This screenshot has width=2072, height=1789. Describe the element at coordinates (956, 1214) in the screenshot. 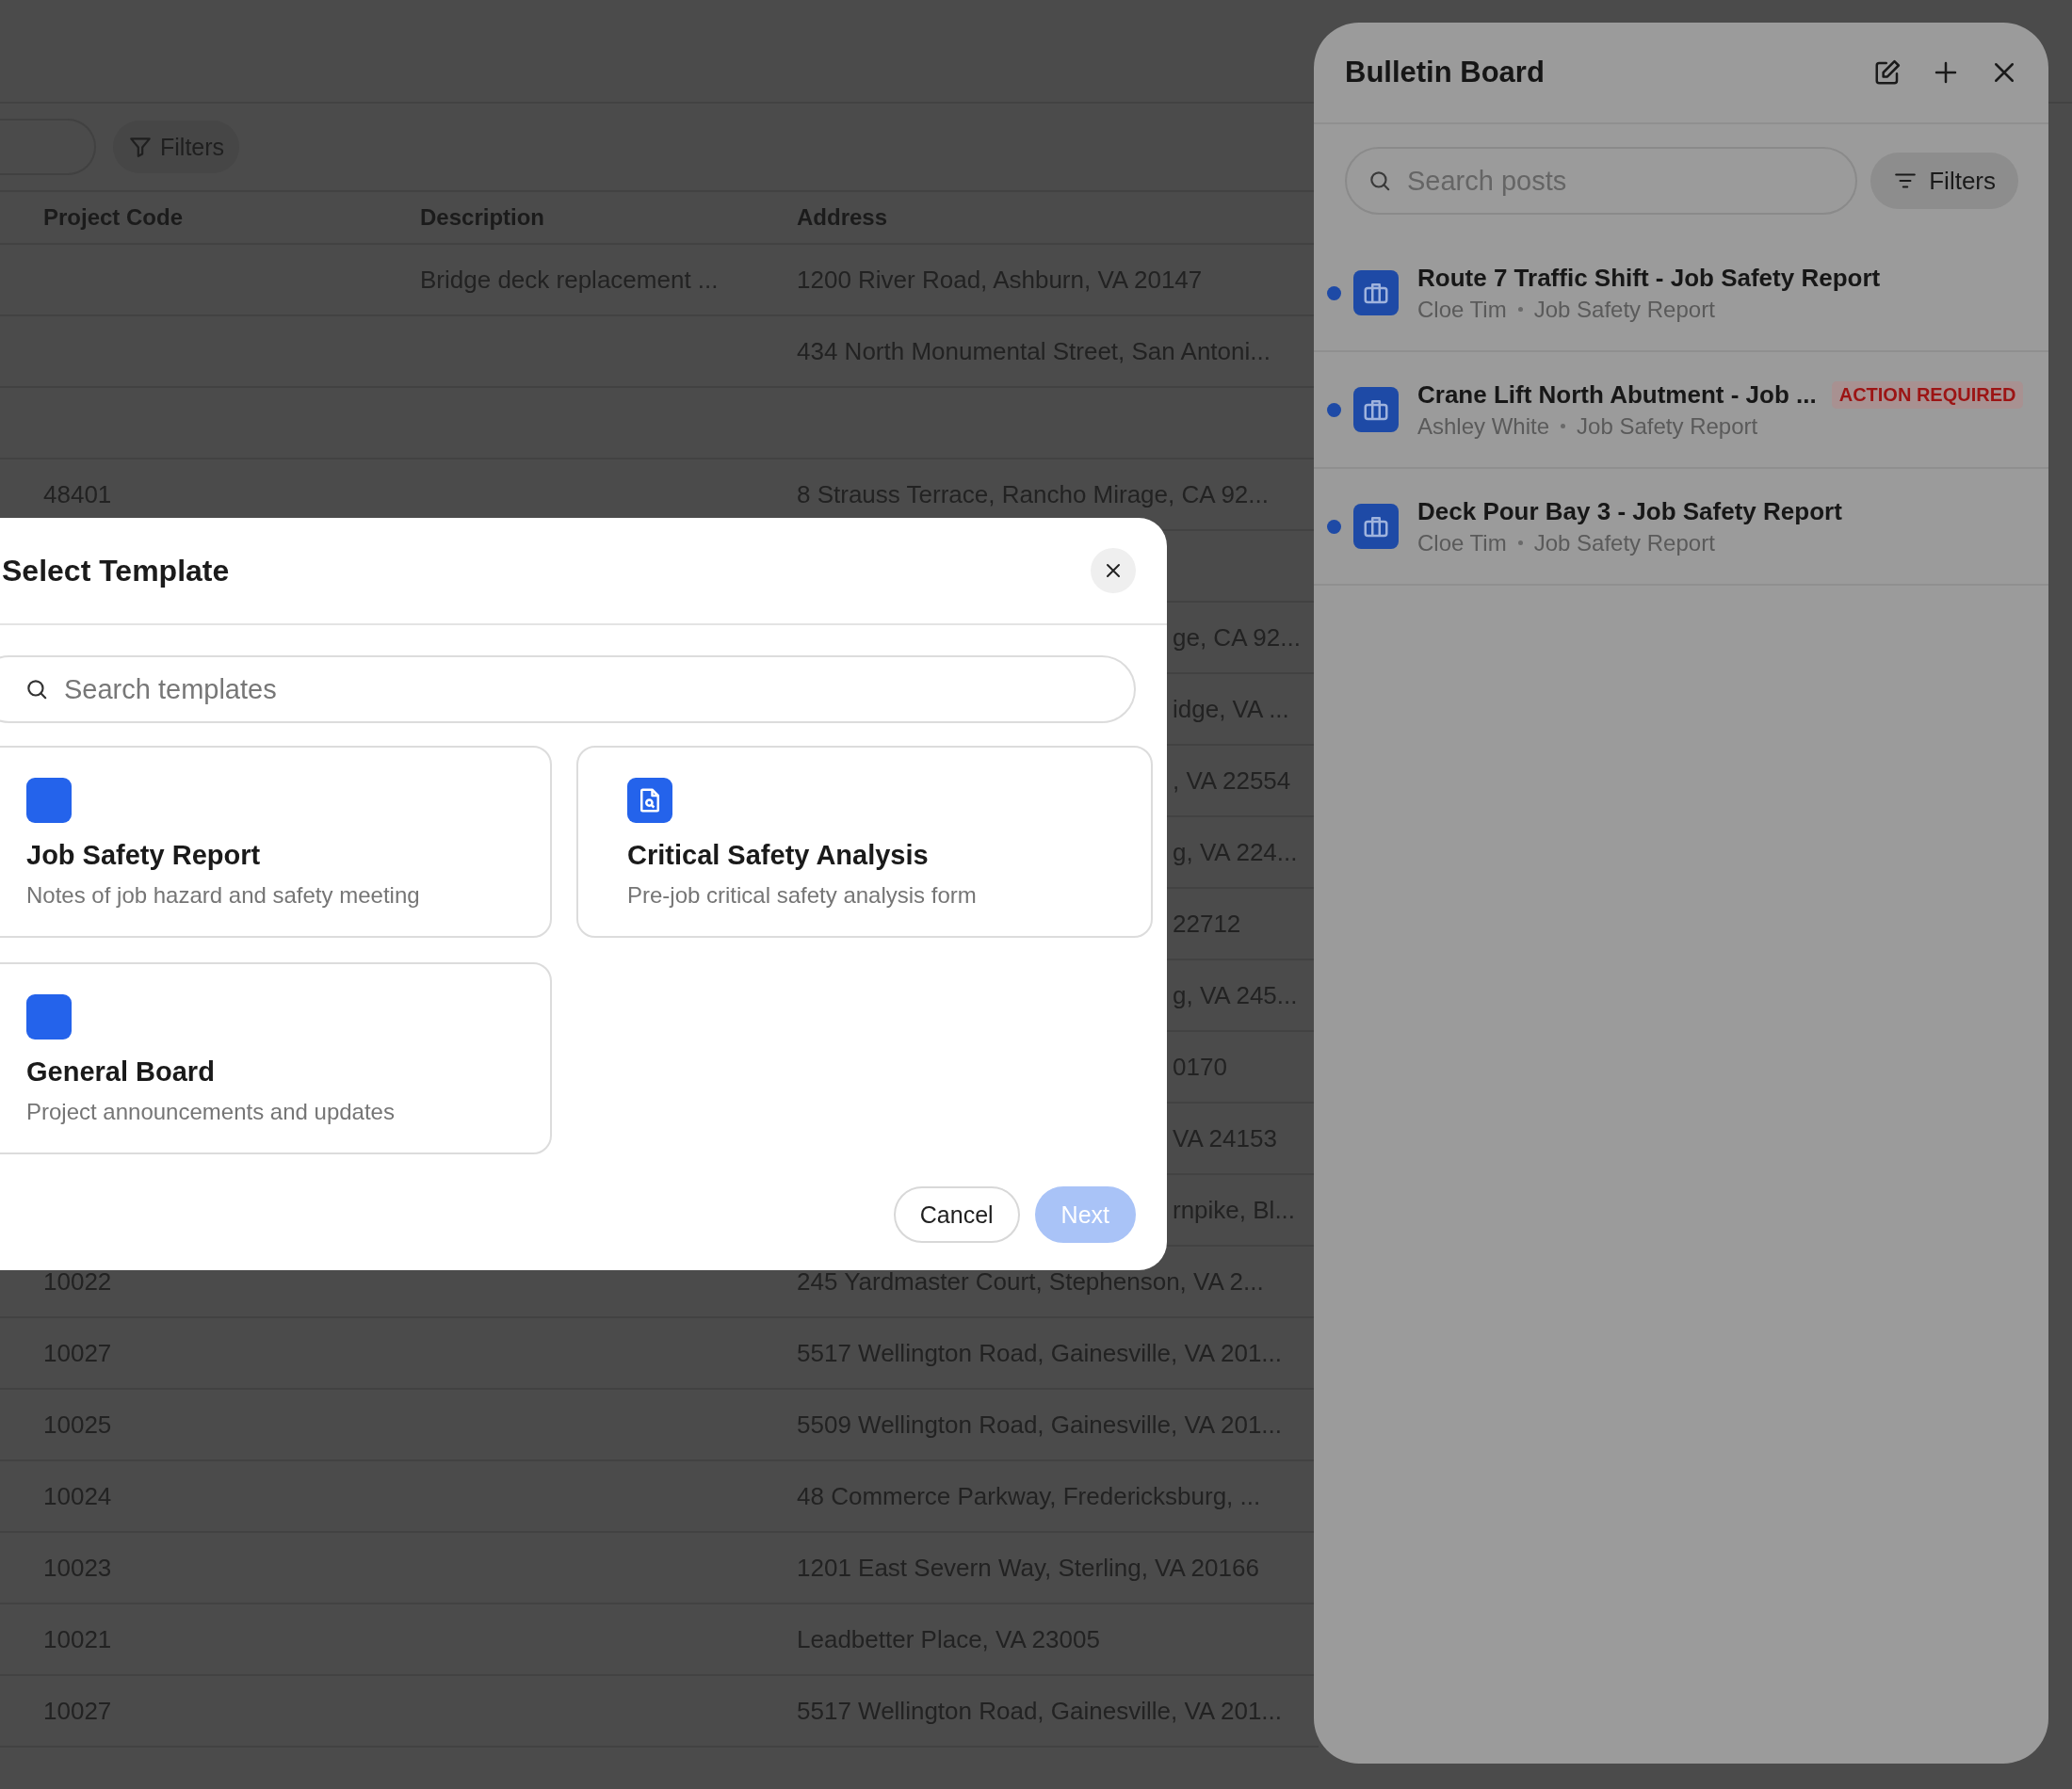

I see `cancel-button: Cancel` at that location.